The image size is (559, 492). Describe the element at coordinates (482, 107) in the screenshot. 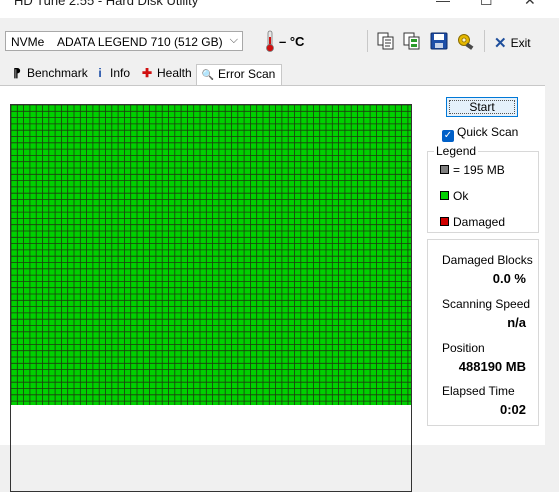

I see `start-button: Start` at that location.